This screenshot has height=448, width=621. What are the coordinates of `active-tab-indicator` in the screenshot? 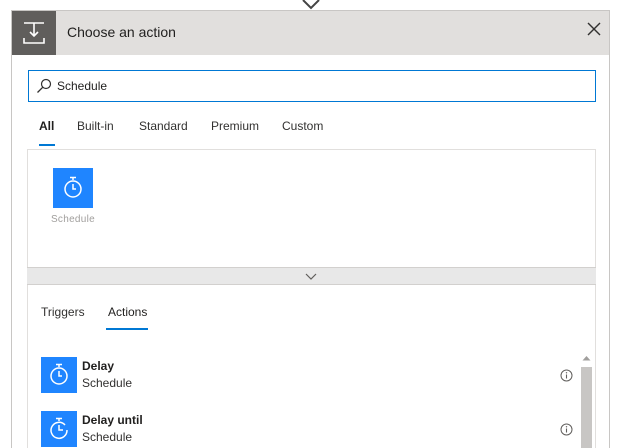 It's located at (47, 145).